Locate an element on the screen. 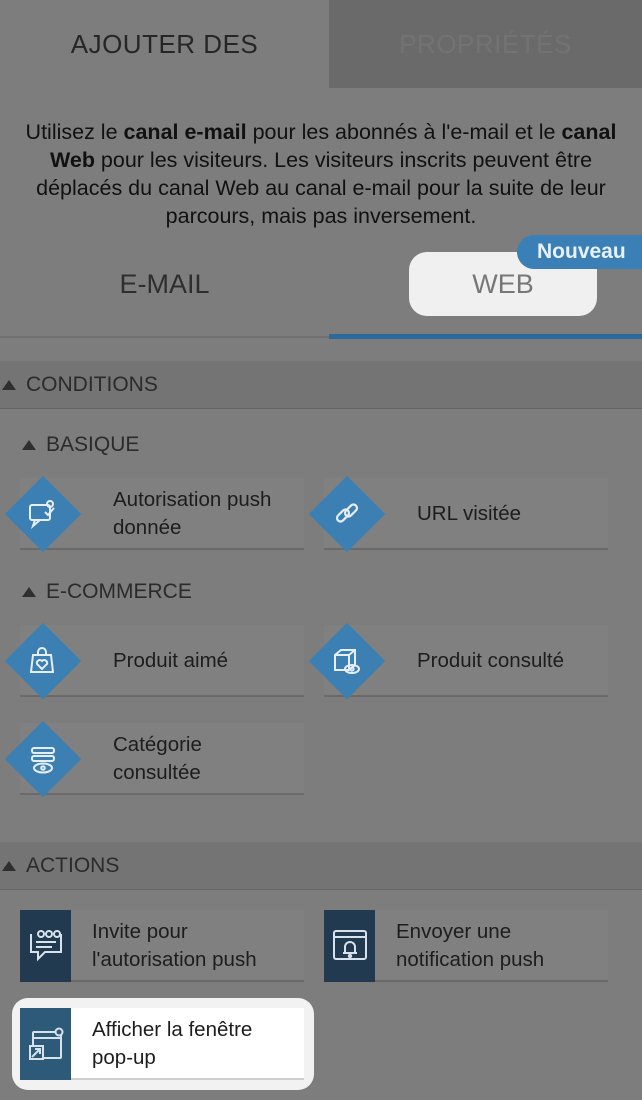 This screenshot has height=1100, width=642. active-tab-indicator is located at coordinates (485, 336).